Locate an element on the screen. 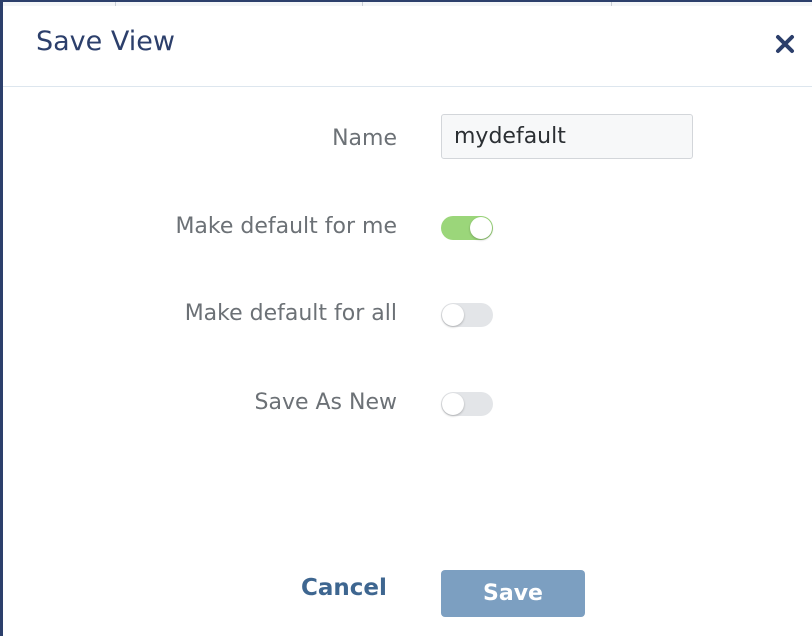 The height and width of the screenshot is (636, 812). make-default-for-all-label: Make default for all is located at coordinates (290, 313).